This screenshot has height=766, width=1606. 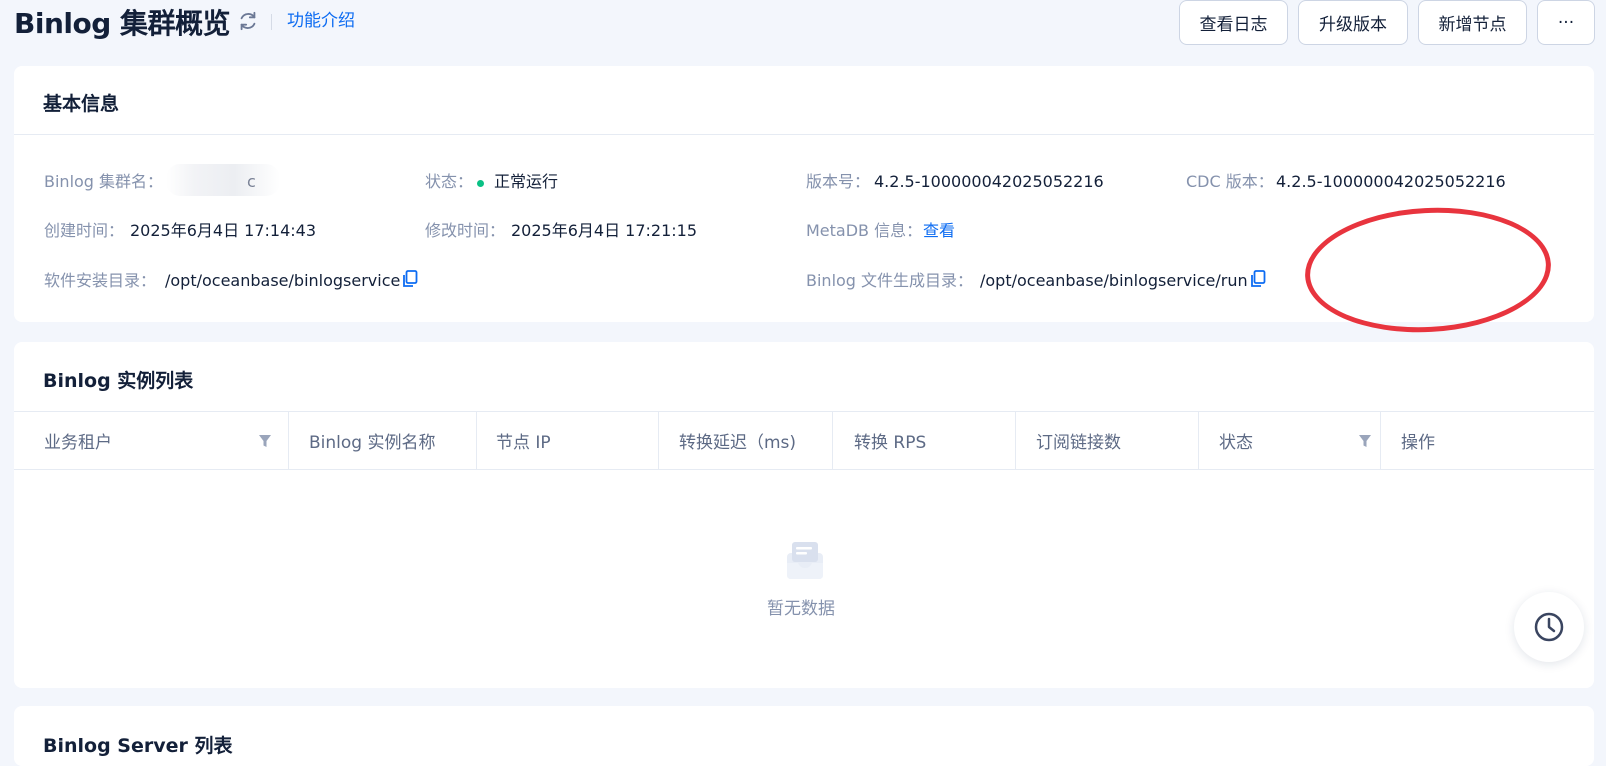 I want to click on cluster-name-value: c, so click(x=251, y=181).